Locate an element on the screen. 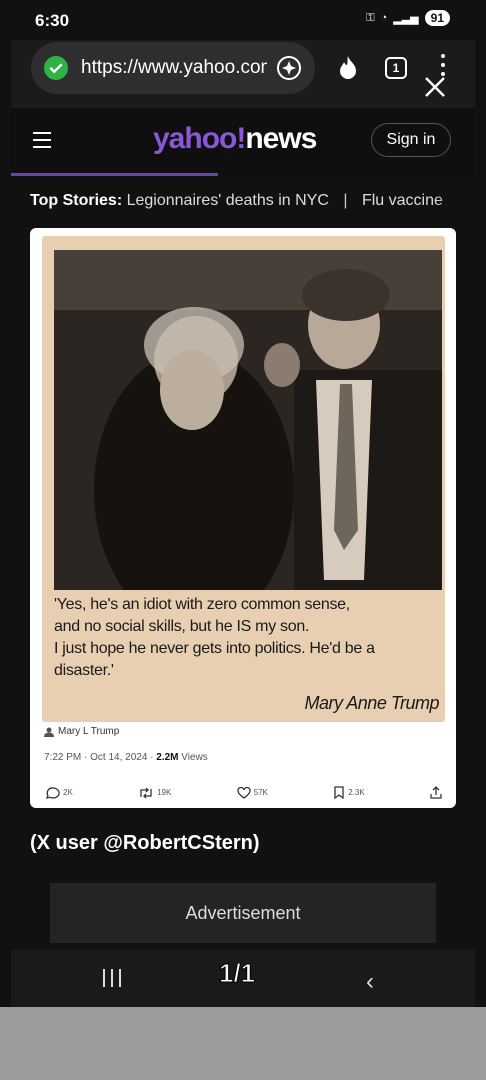 The height and width of the screenshot is (1080, 486). share-icon is located at coordinates (436, 792).